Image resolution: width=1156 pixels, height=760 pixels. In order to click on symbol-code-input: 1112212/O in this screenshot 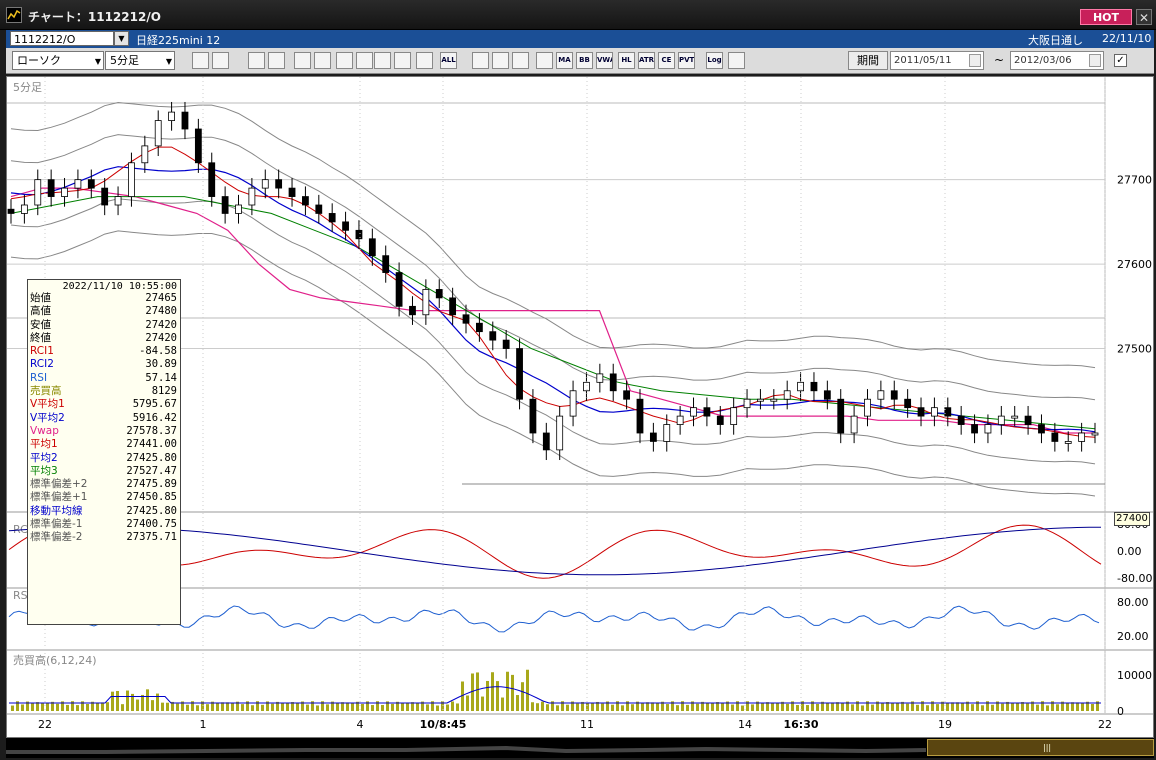, I will do `click(62, 38)`.